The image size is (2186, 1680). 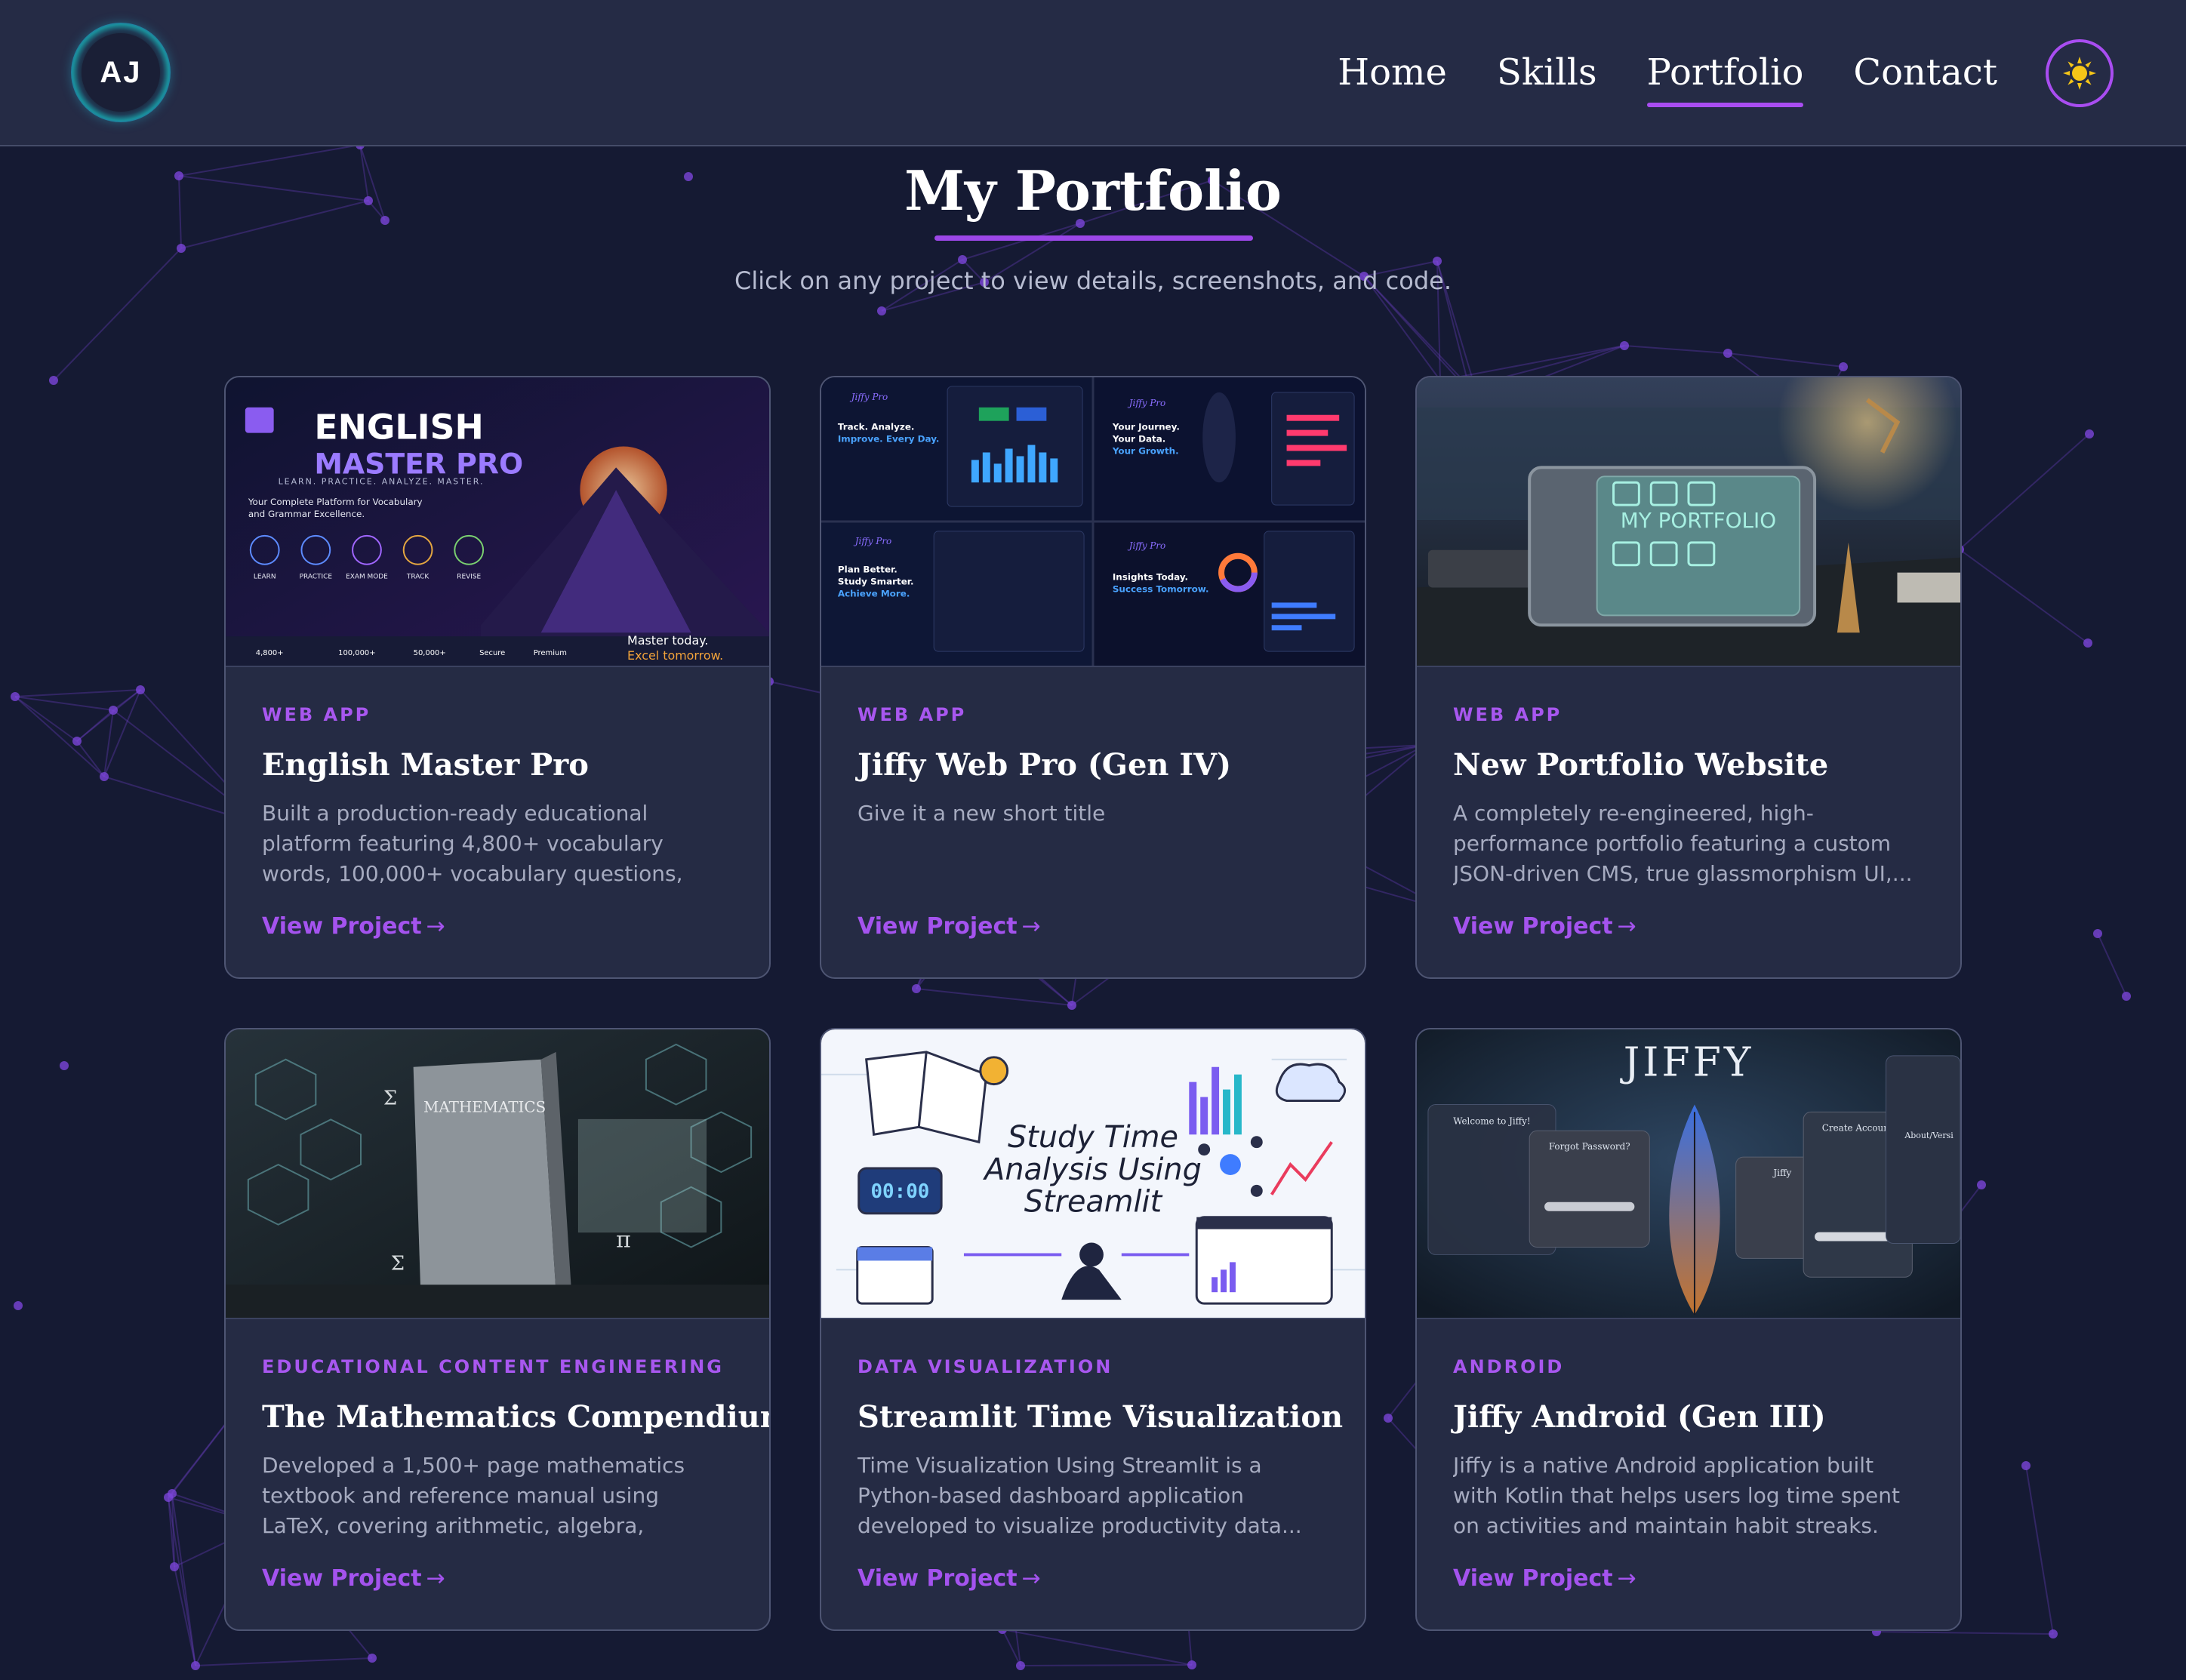 What do you see at coordinates (1639, 1417) in the screenshot?
I see `project-title: Jiffy Android (Gen III)` at bounding box center [1639, 1417].